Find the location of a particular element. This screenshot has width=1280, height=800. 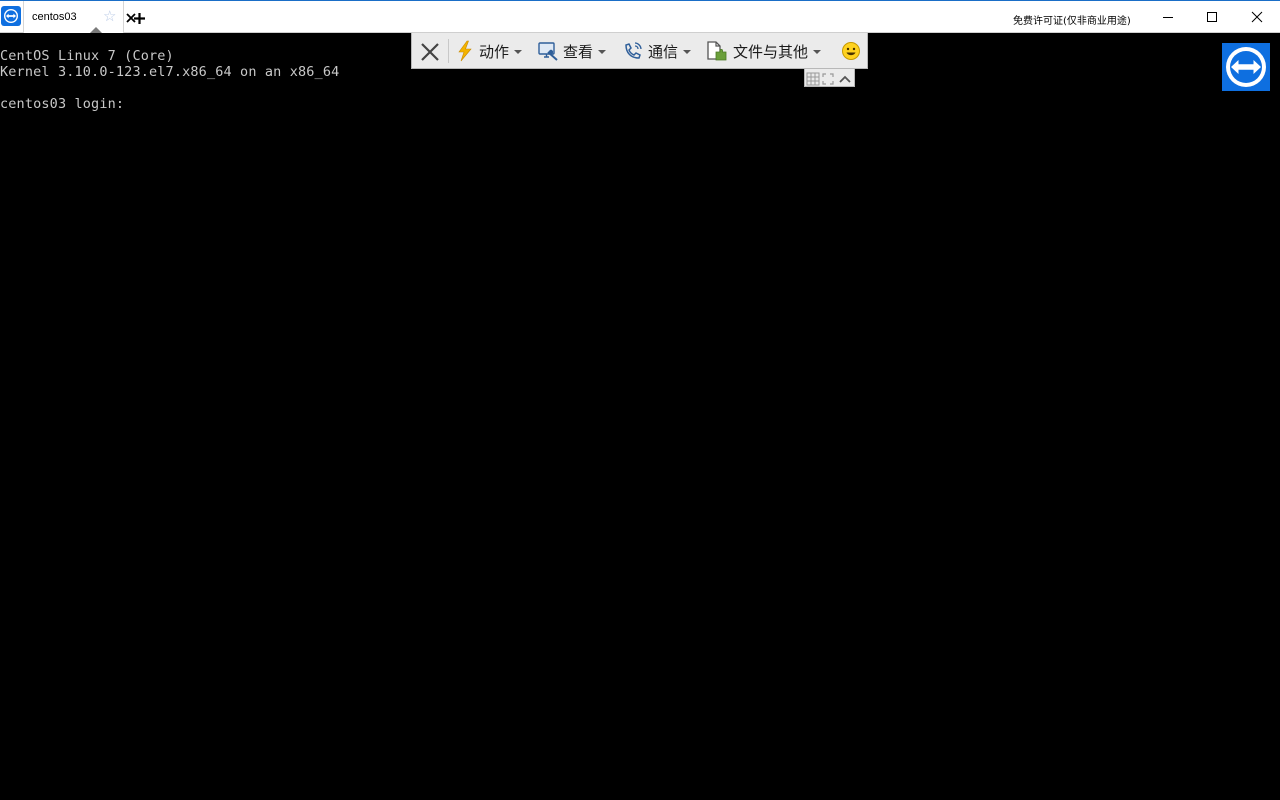

terminal-login-prompt: centos03 login: is located at coordinates (62, 104).